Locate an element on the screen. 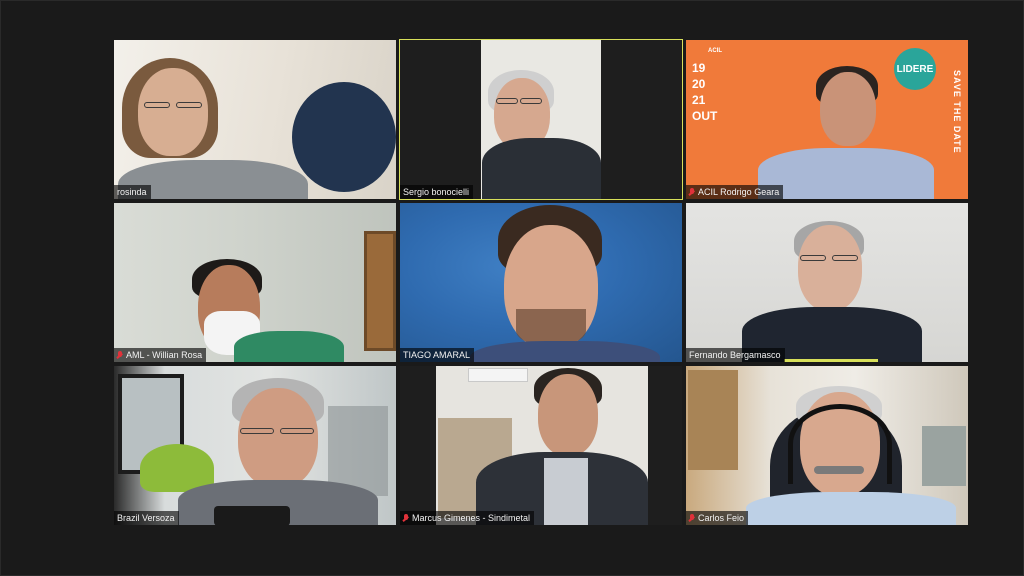 Image resolution: width=1024 pixels, height=576 pixels. month-out: OUT is located at coordinates (705, 116).